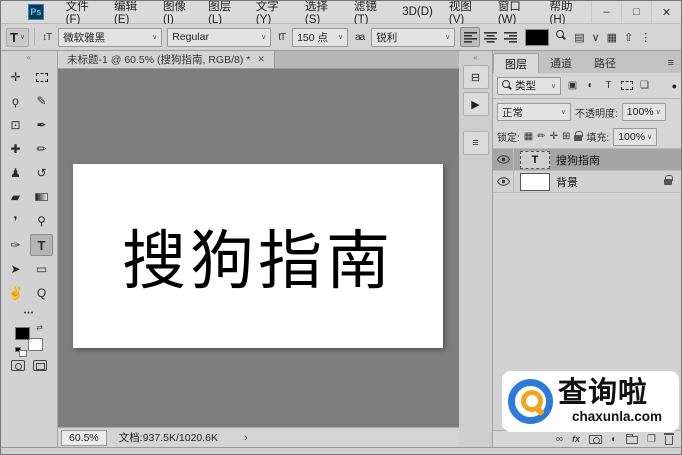 The height and width of the screenshot is (455, 682). Describe the element at coordinates (166, 59) in the screenshot. I see `document-tab: 未标题-1 @ 60.5% (搜狗指南, RGB/8) * ✕` at that location.